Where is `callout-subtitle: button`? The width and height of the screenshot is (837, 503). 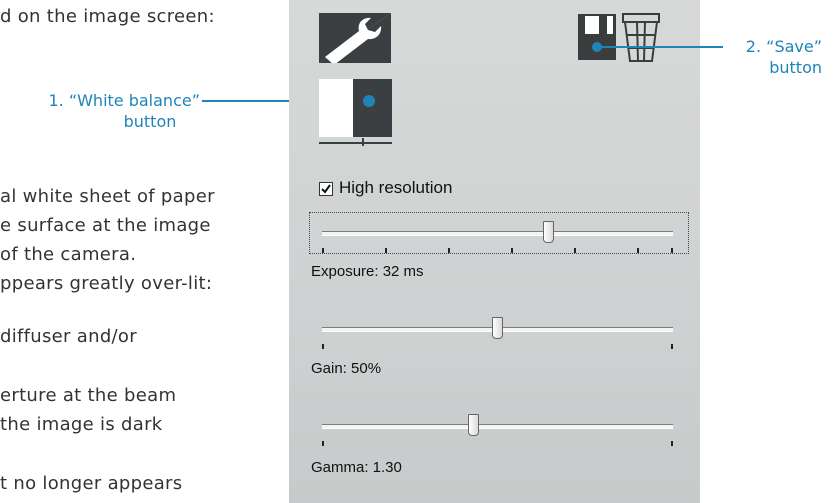
callout-subtitle: button is located at coordinates (795, 67).